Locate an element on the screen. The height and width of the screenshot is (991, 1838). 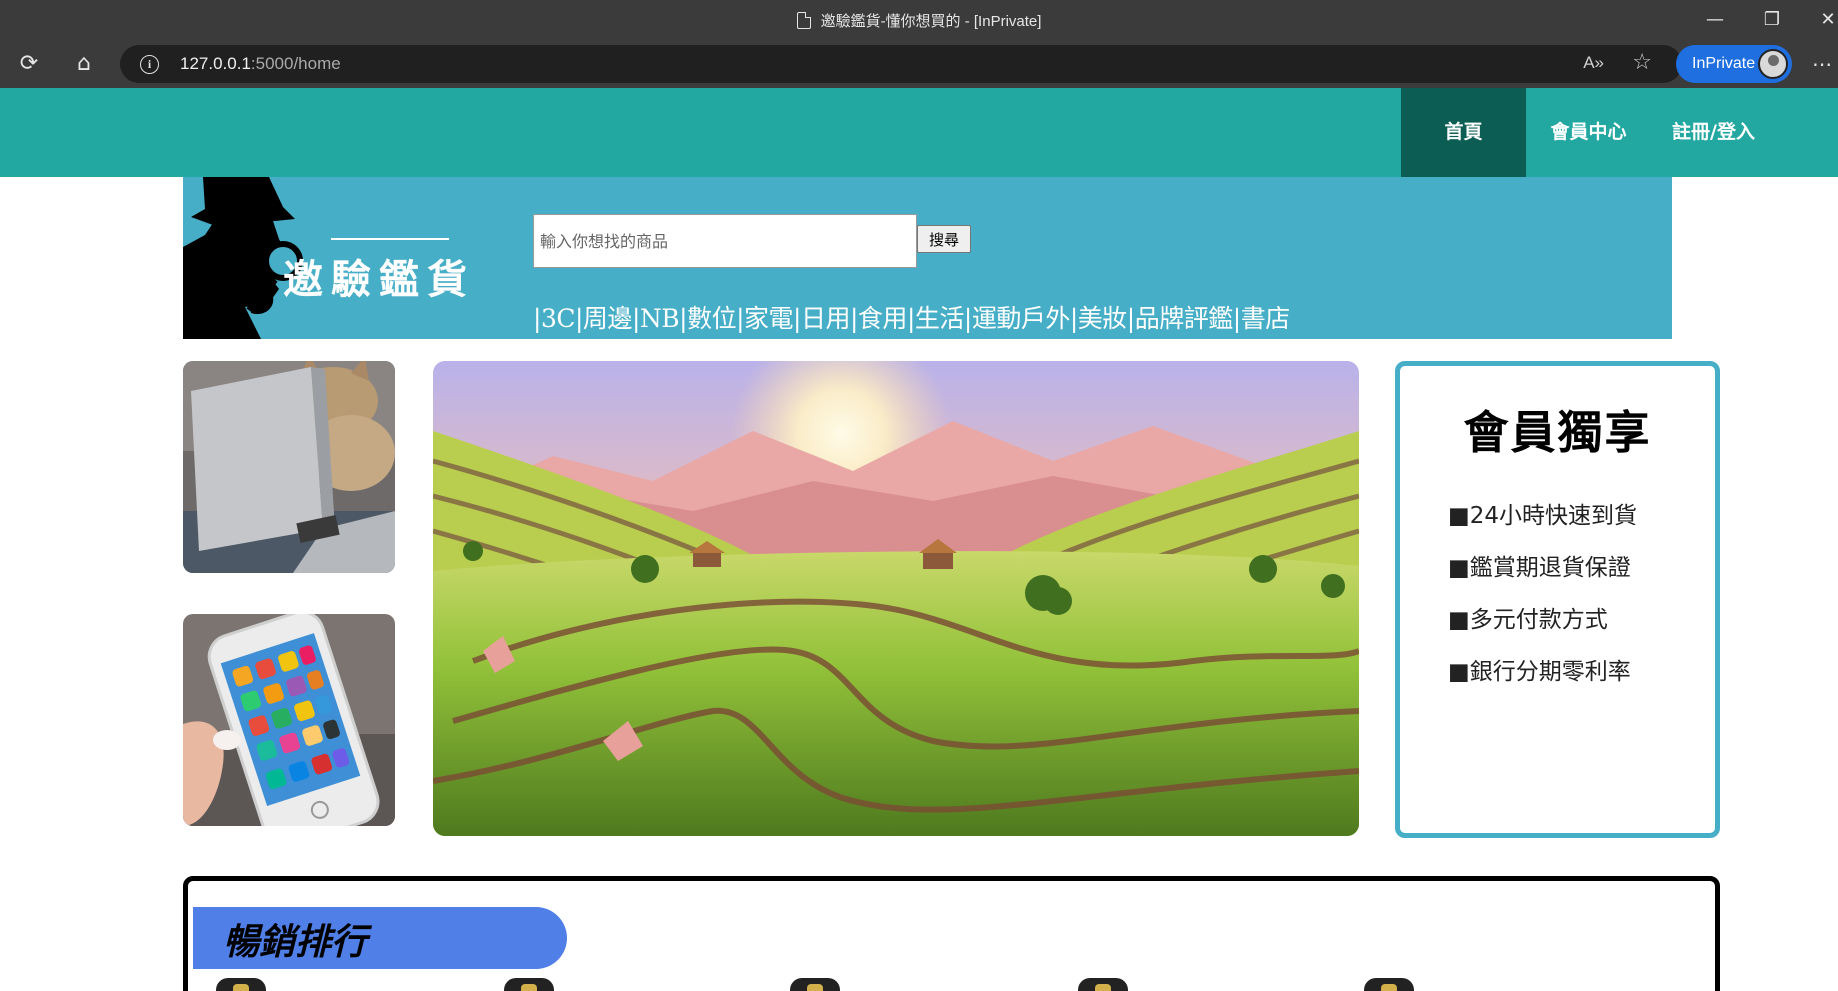
rank-1-badge-icon is located at coordinates (241, 984).